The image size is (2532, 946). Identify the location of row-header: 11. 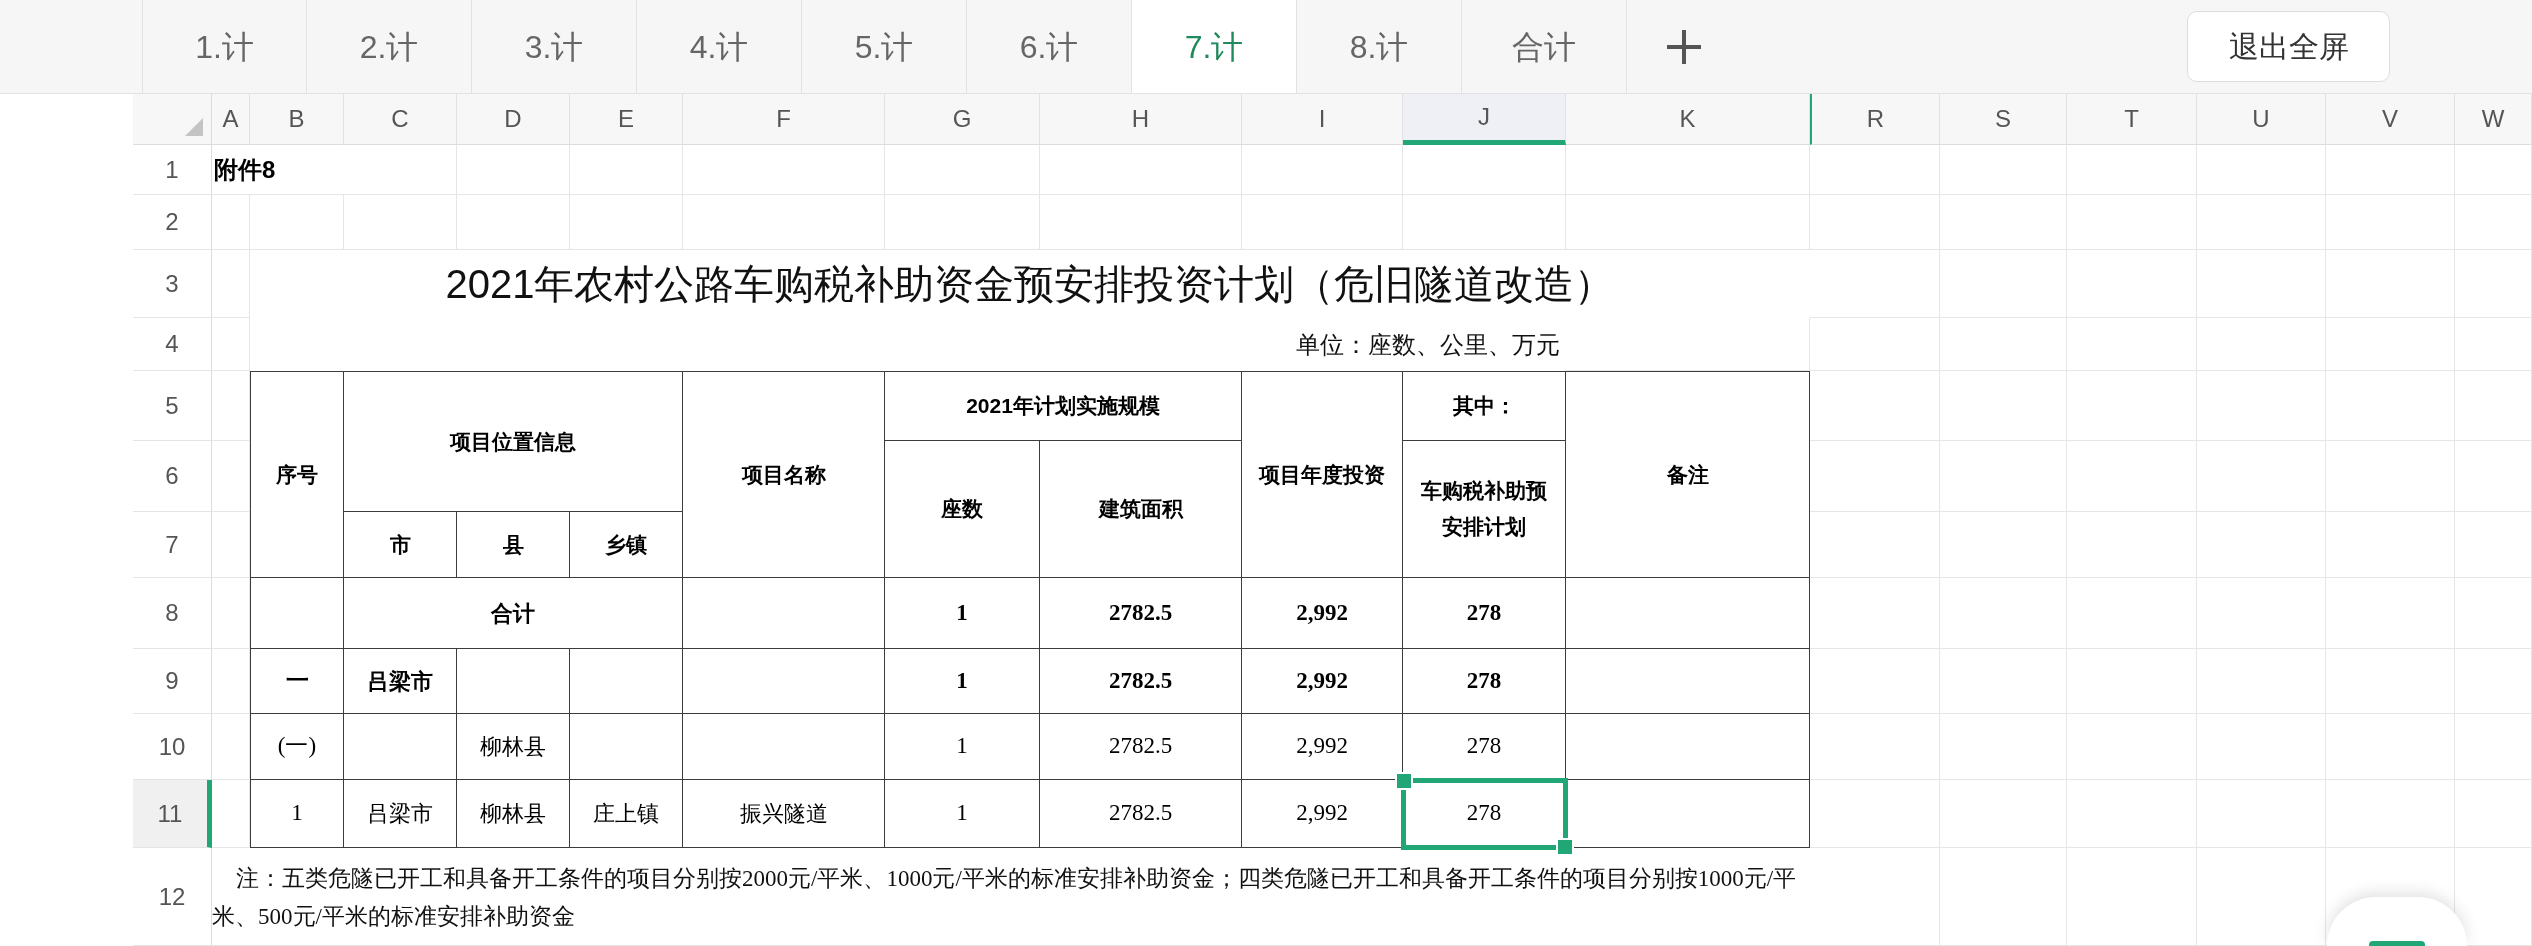
(172, 814).